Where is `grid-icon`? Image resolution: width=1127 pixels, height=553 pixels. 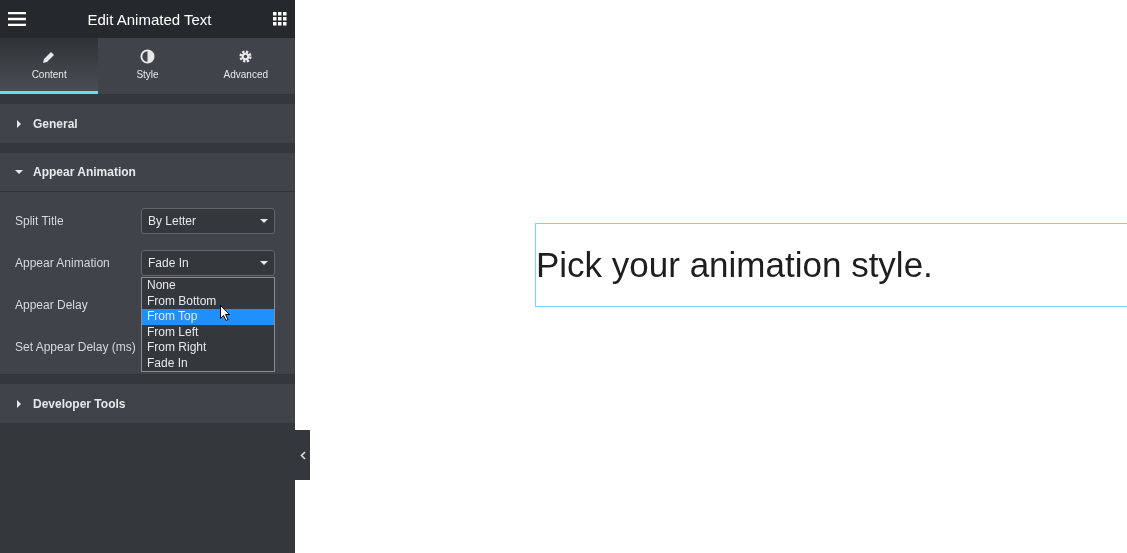
grid-icon is located at coordinates (280, 19).